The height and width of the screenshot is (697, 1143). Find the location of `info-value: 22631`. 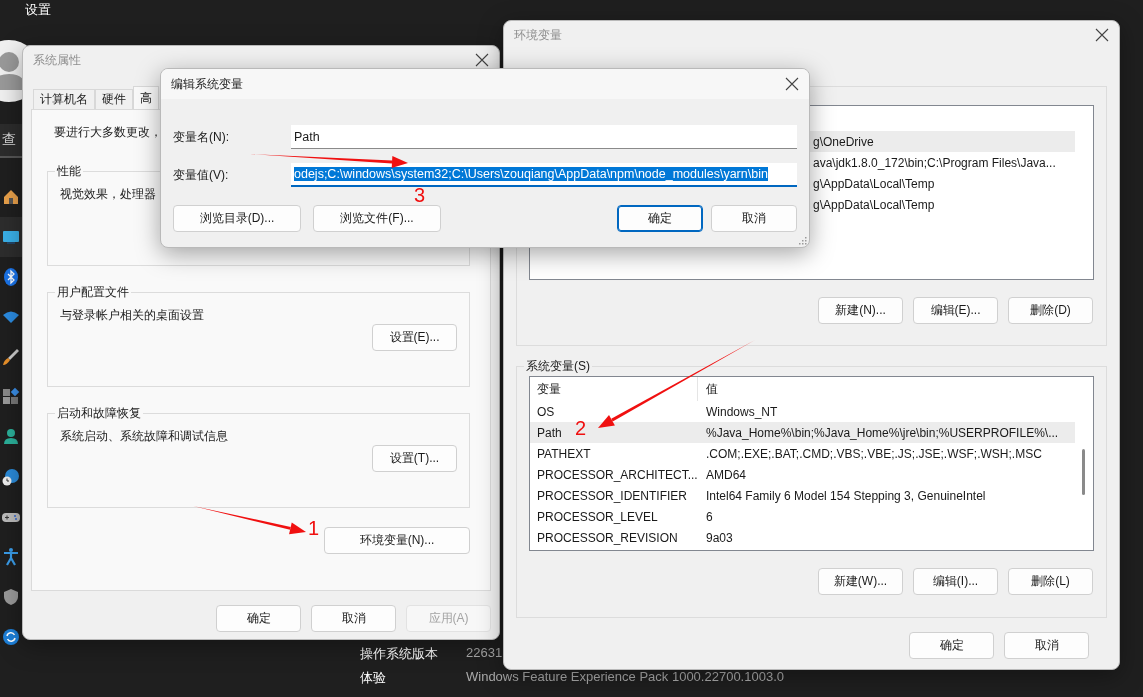

info-value: 22631 is located at coordinates (485, 653).